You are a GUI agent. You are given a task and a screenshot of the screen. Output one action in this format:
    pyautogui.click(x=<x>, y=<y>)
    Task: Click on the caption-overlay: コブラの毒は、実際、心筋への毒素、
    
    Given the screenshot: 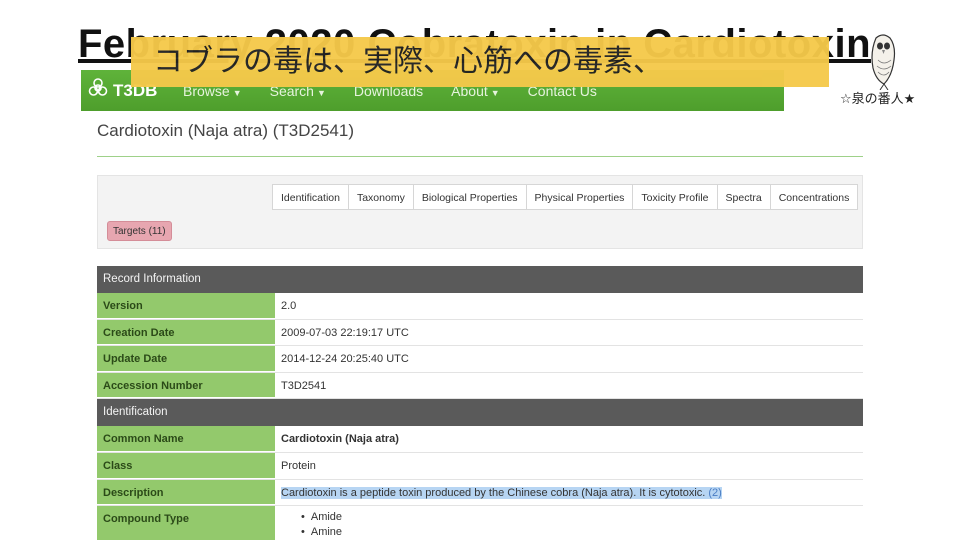 What is the action you would take?
    pyautogui.click(x=480, y=62)
    